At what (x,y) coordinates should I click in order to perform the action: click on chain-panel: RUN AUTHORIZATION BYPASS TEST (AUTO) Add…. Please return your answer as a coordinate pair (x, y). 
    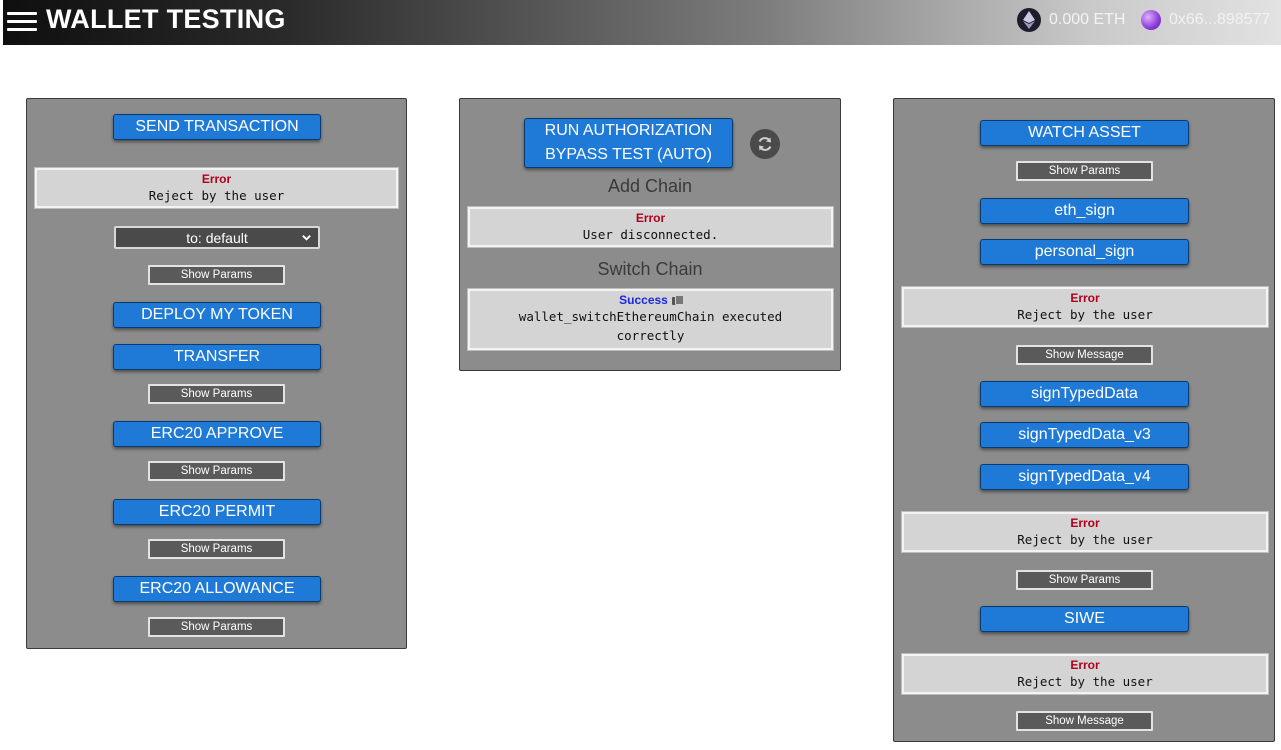
    Looking at the image, I should click on (650, 234).